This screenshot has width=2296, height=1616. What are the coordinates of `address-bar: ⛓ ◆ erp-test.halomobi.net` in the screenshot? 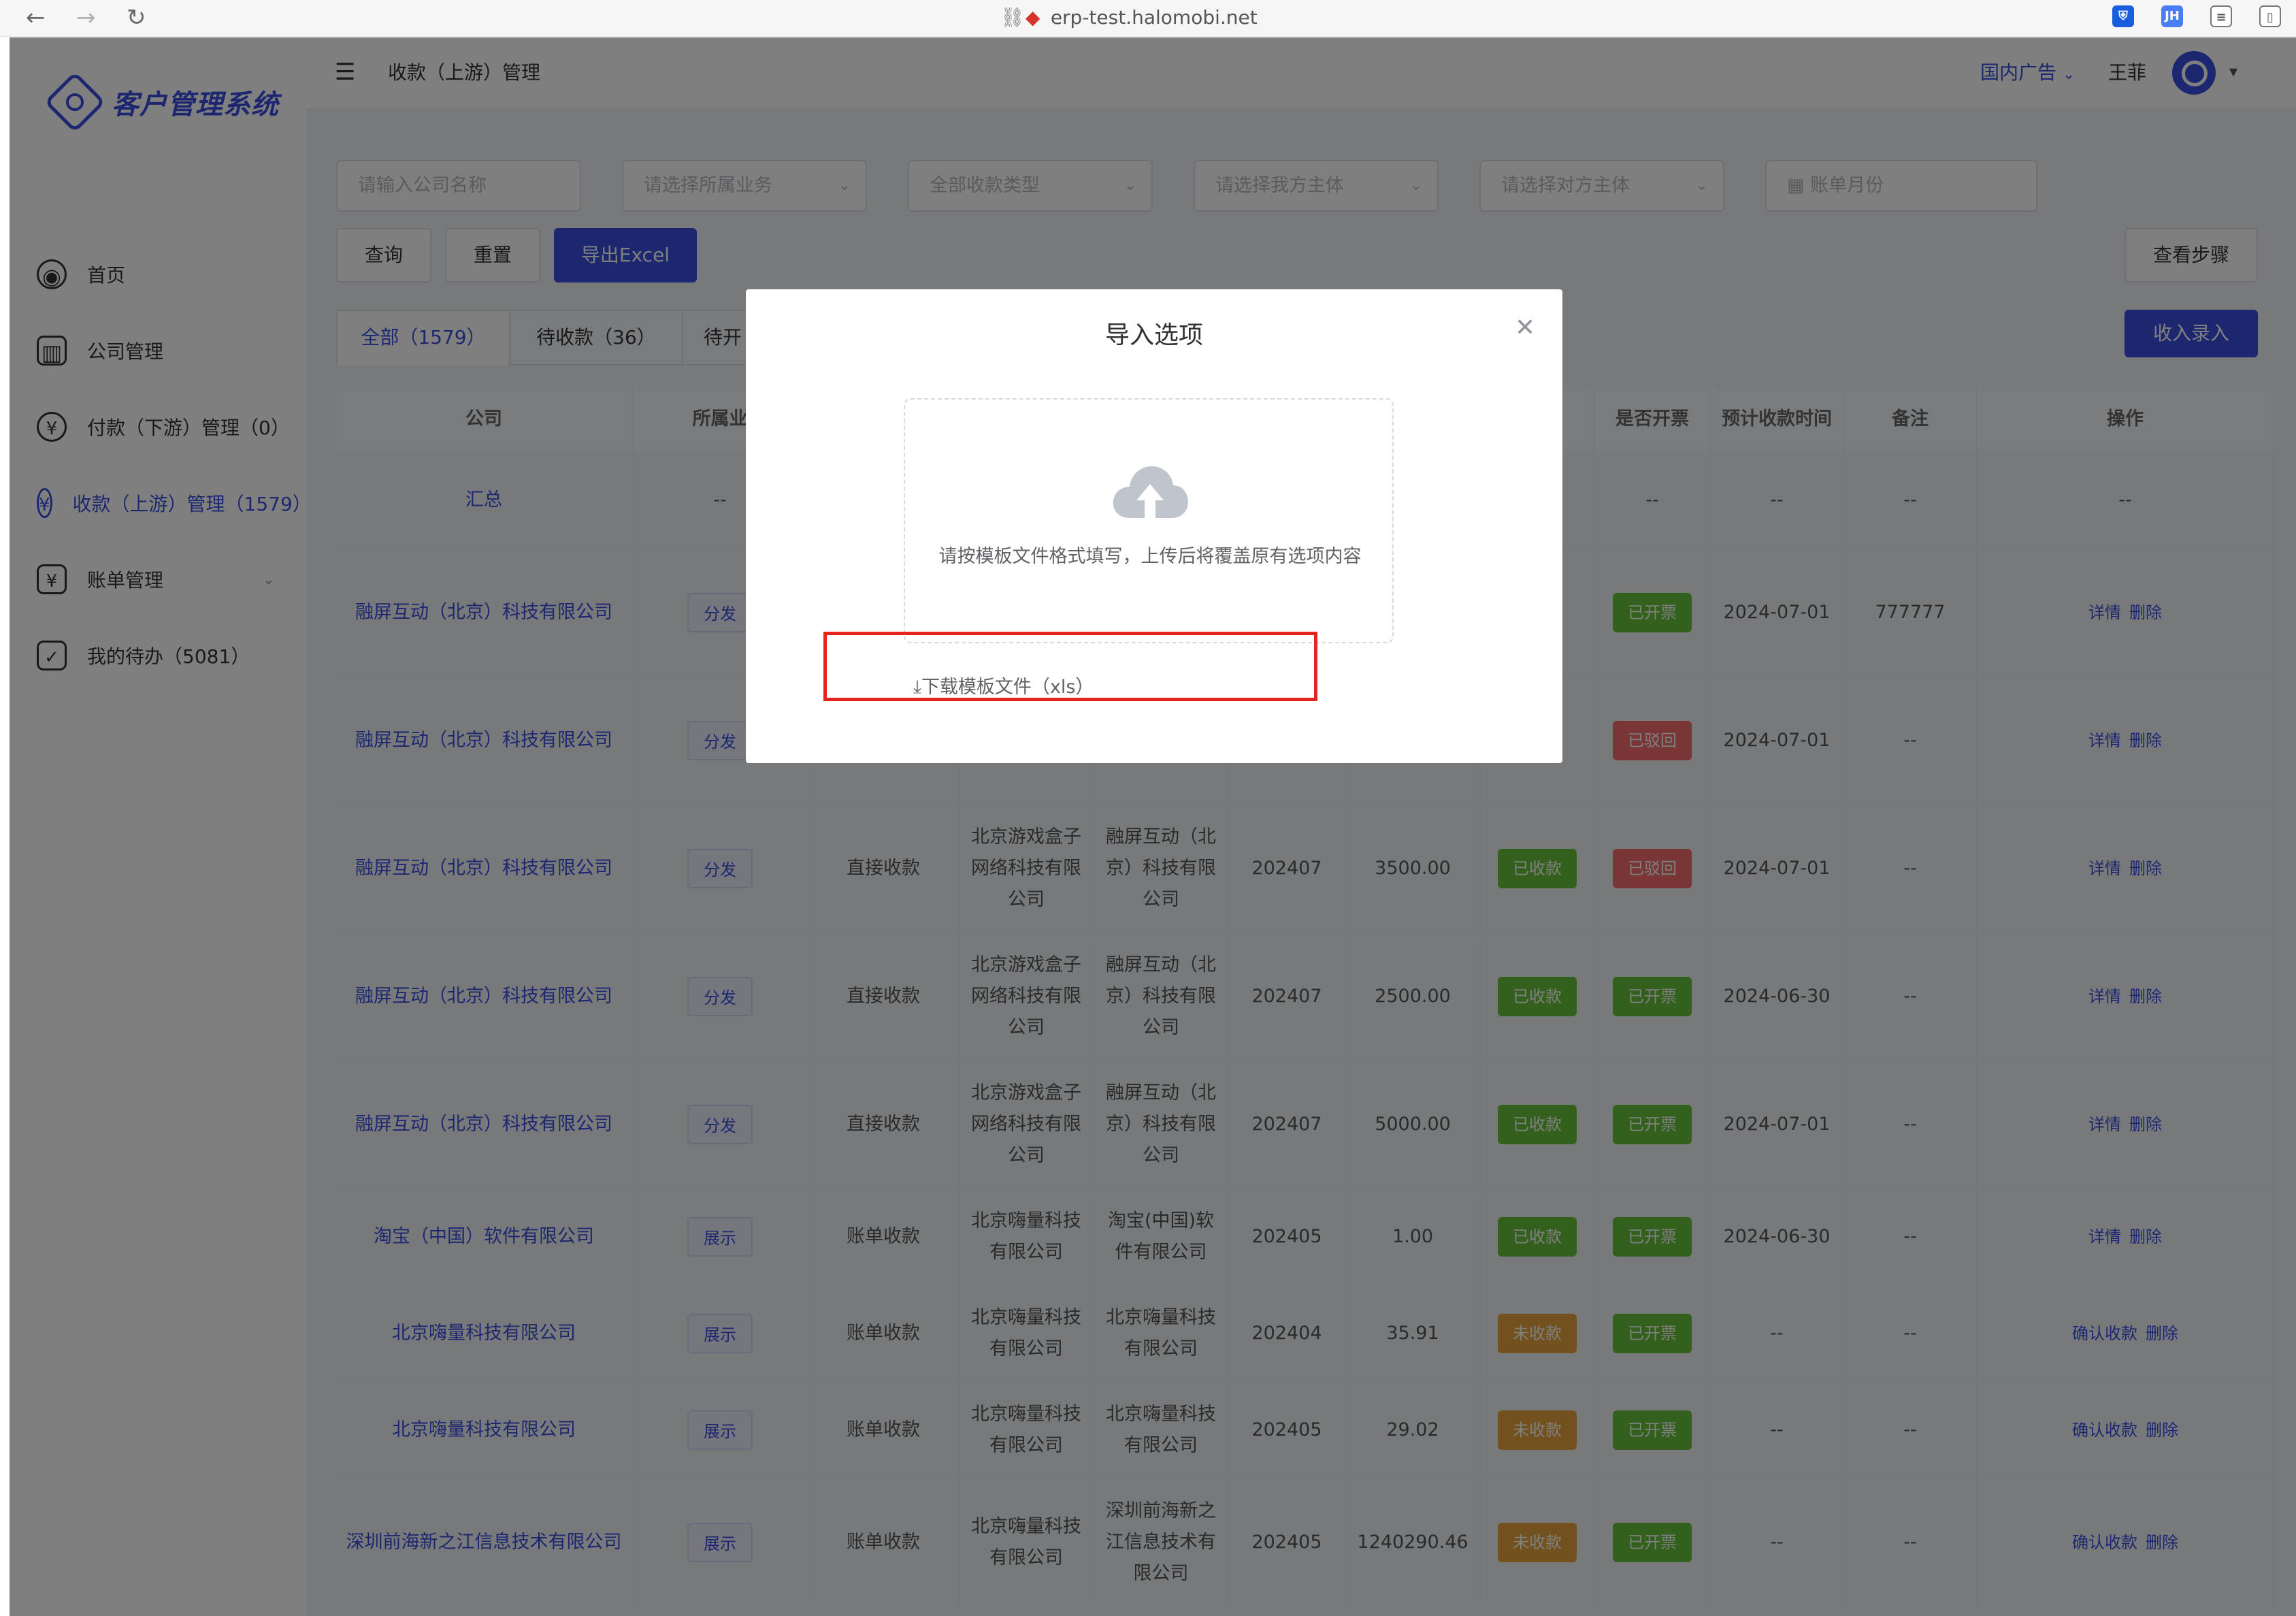 It's located at (1129, 17).